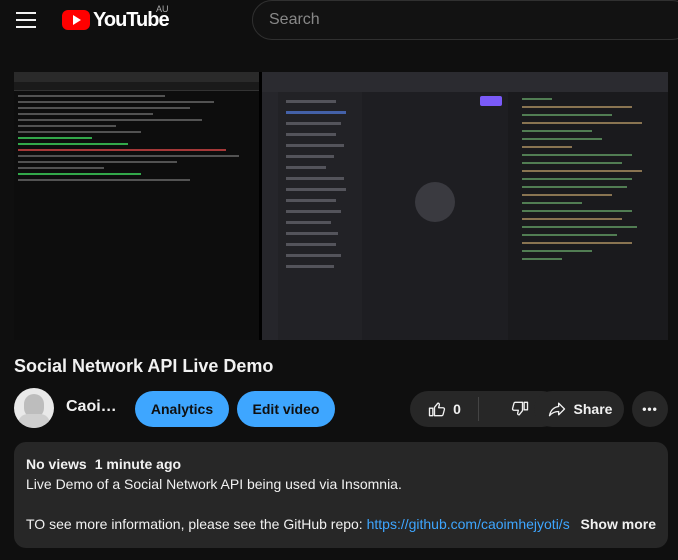 The width and height of the screenshot is (678, 560). What do you see at coordinates (520, 409) in the screenshot?
I see `dislike-icon` at bounding box center [520, 409].